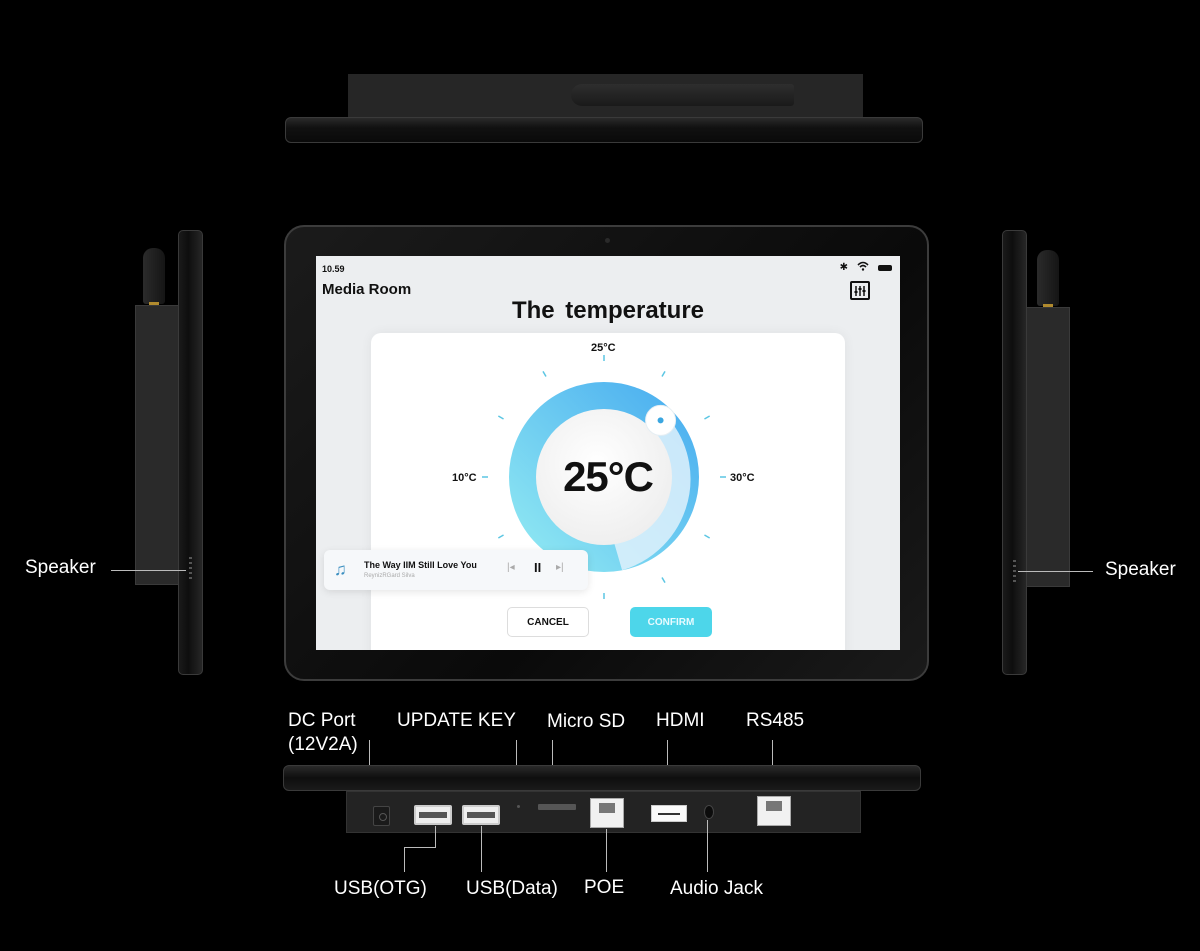 Image resolution: width=1200 pixels, height=951 pixels. I want to click on dc-port-label: DC Port, so click(322, 720).